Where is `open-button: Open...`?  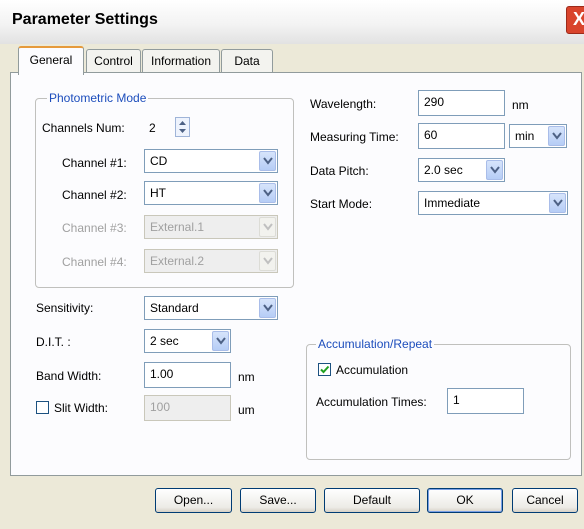
open-button: Open... is located at coordinates (193, 500).